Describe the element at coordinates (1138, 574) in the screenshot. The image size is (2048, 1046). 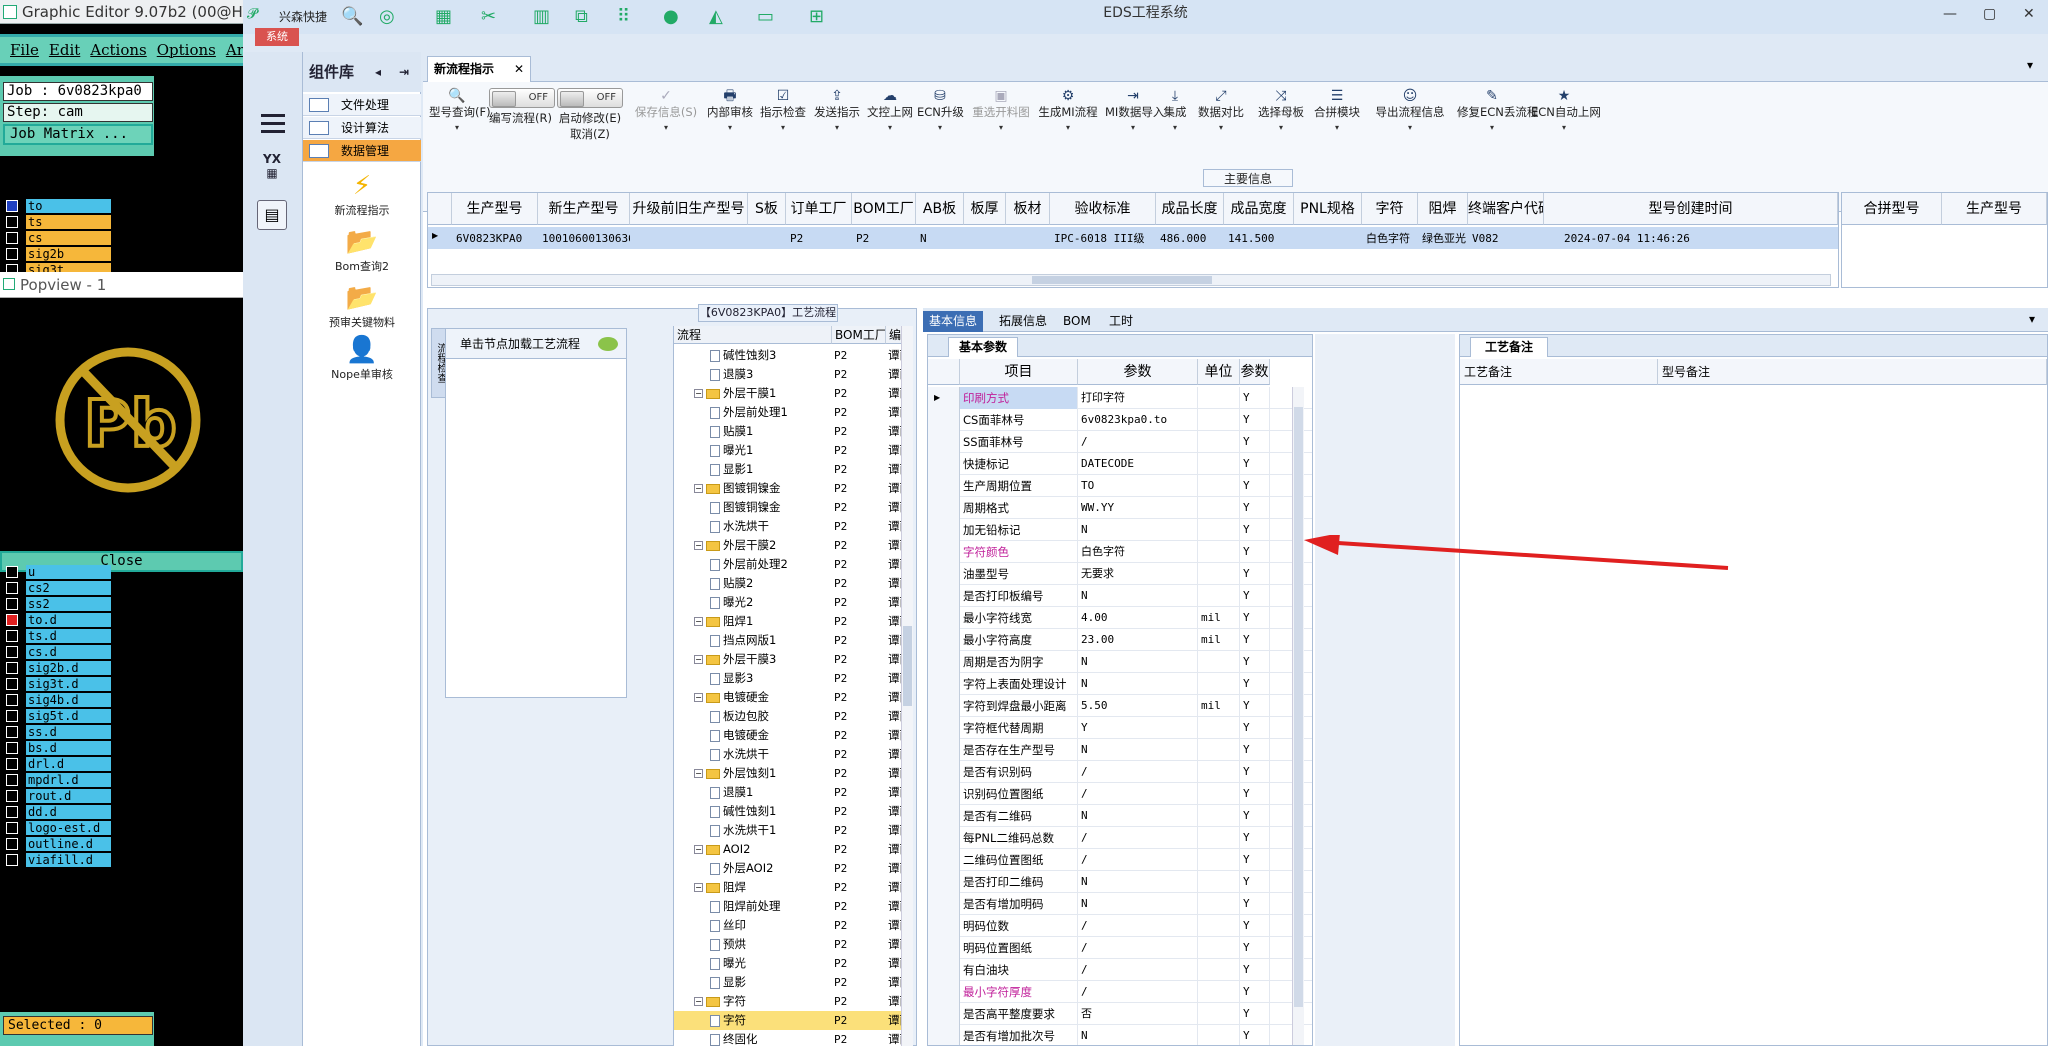
I see `param-val: 无要求` at that location.